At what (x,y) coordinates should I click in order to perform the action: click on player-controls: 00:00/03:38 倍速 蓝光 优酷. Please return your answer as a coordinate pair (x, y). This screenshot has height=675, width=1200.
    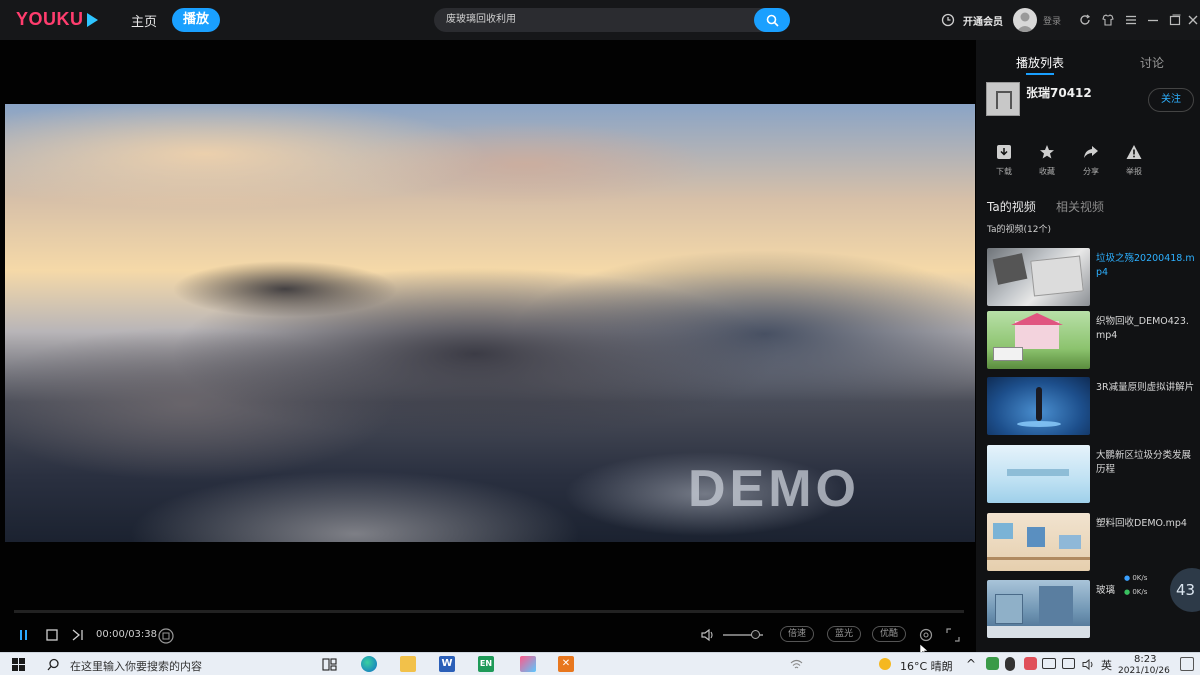
    Looking at the image, I should click on (488, 638).